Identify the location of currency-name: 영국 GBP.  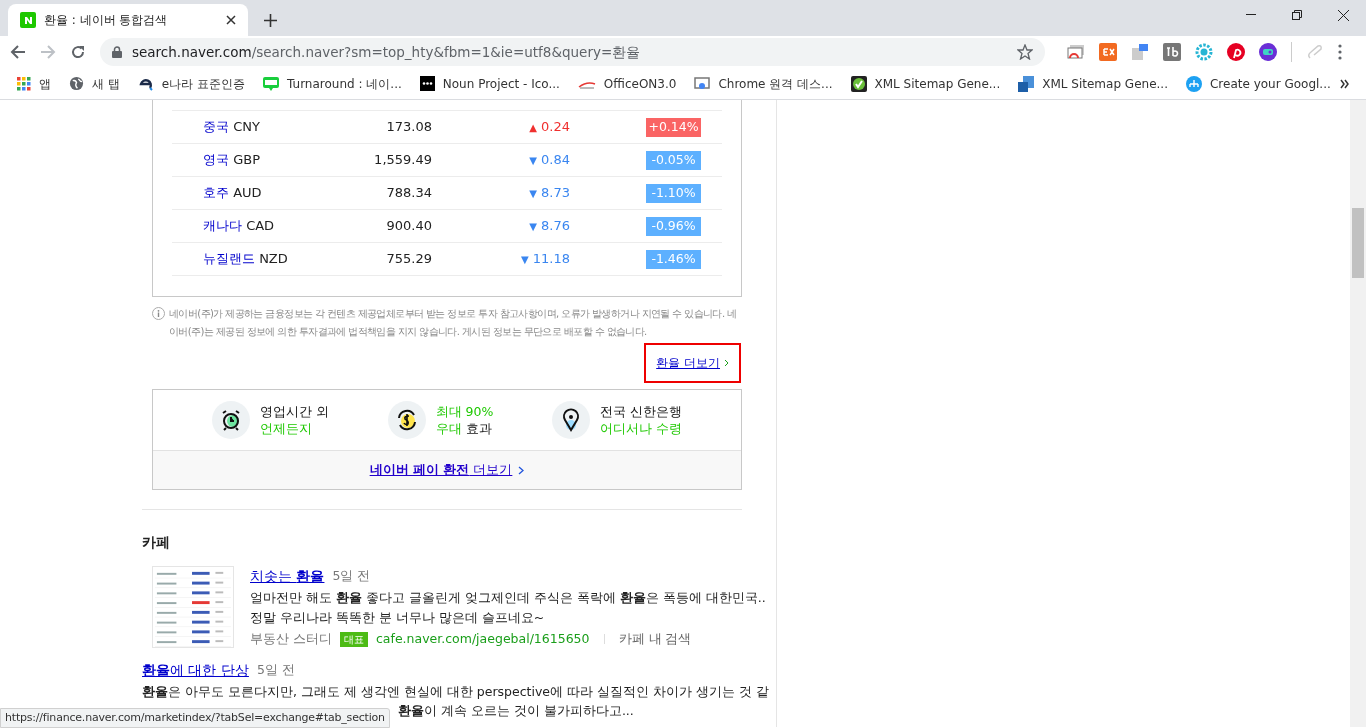
(242, 160).